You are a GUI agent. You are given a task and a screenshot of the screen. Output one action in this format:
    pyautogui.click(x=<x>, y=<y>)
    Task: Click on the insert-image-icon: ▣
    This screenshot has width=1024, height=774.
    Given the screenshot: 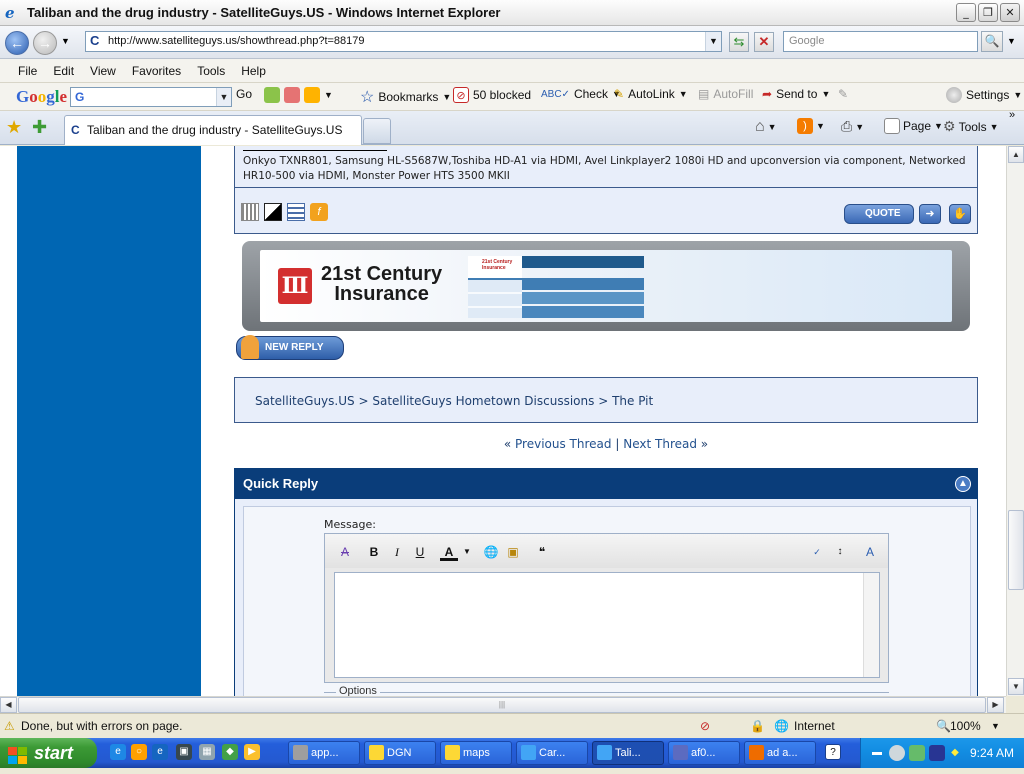 What is the action you would take?
    pyautogui.click(x=513, y=552)
    